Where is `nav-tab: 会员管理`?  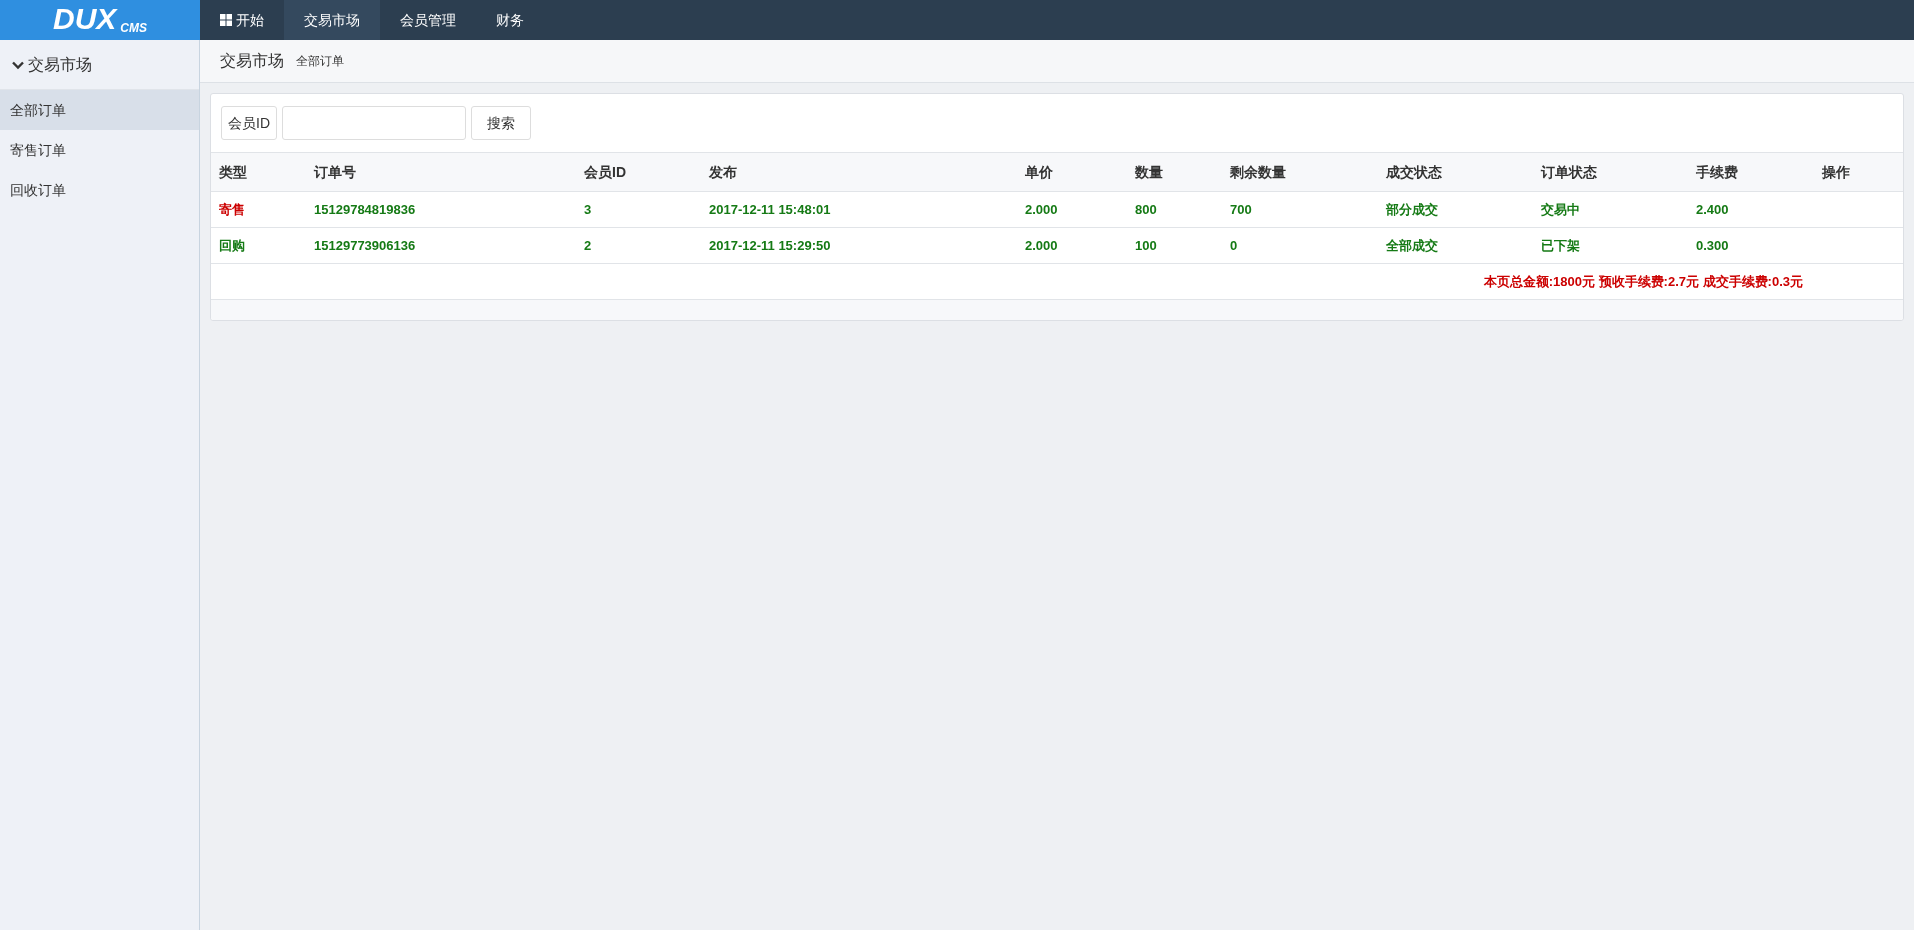 nav-tab: 会员管理 is located at coordinates (428, 20).